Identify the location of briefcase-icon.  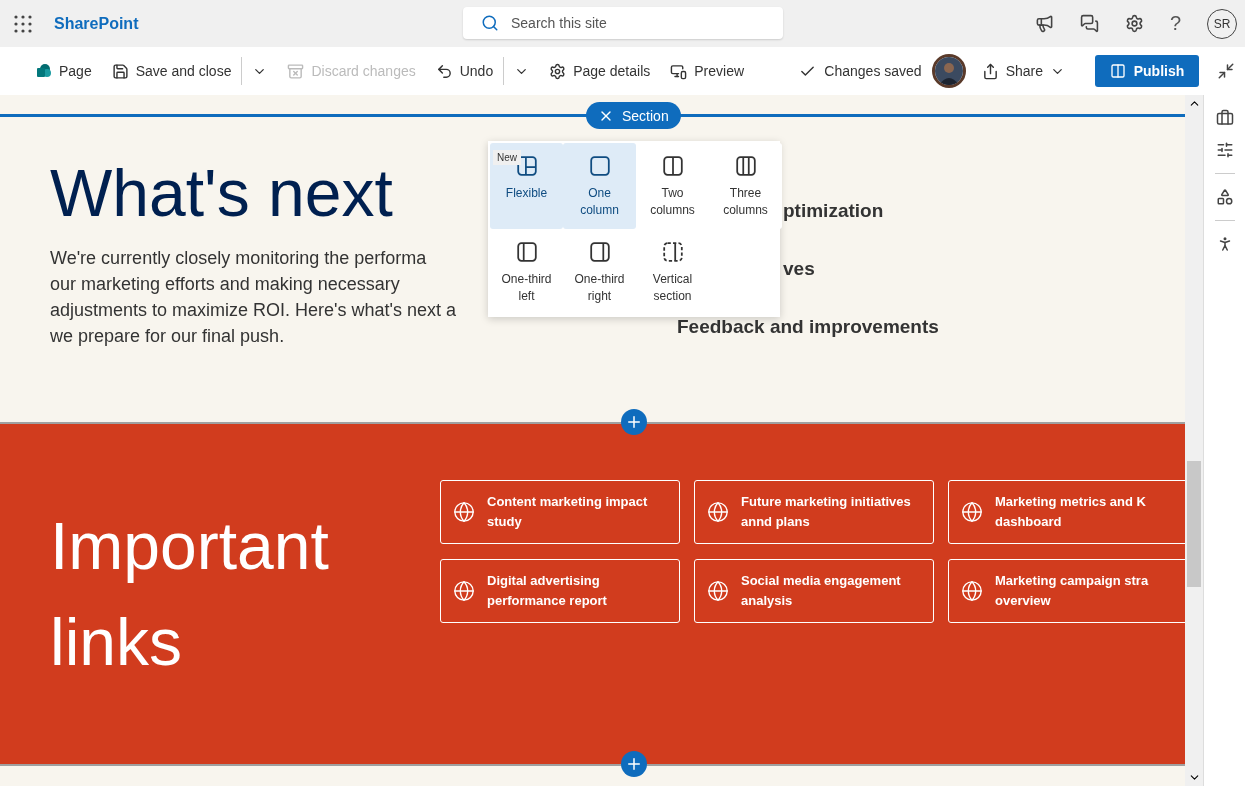
(1224, 118).